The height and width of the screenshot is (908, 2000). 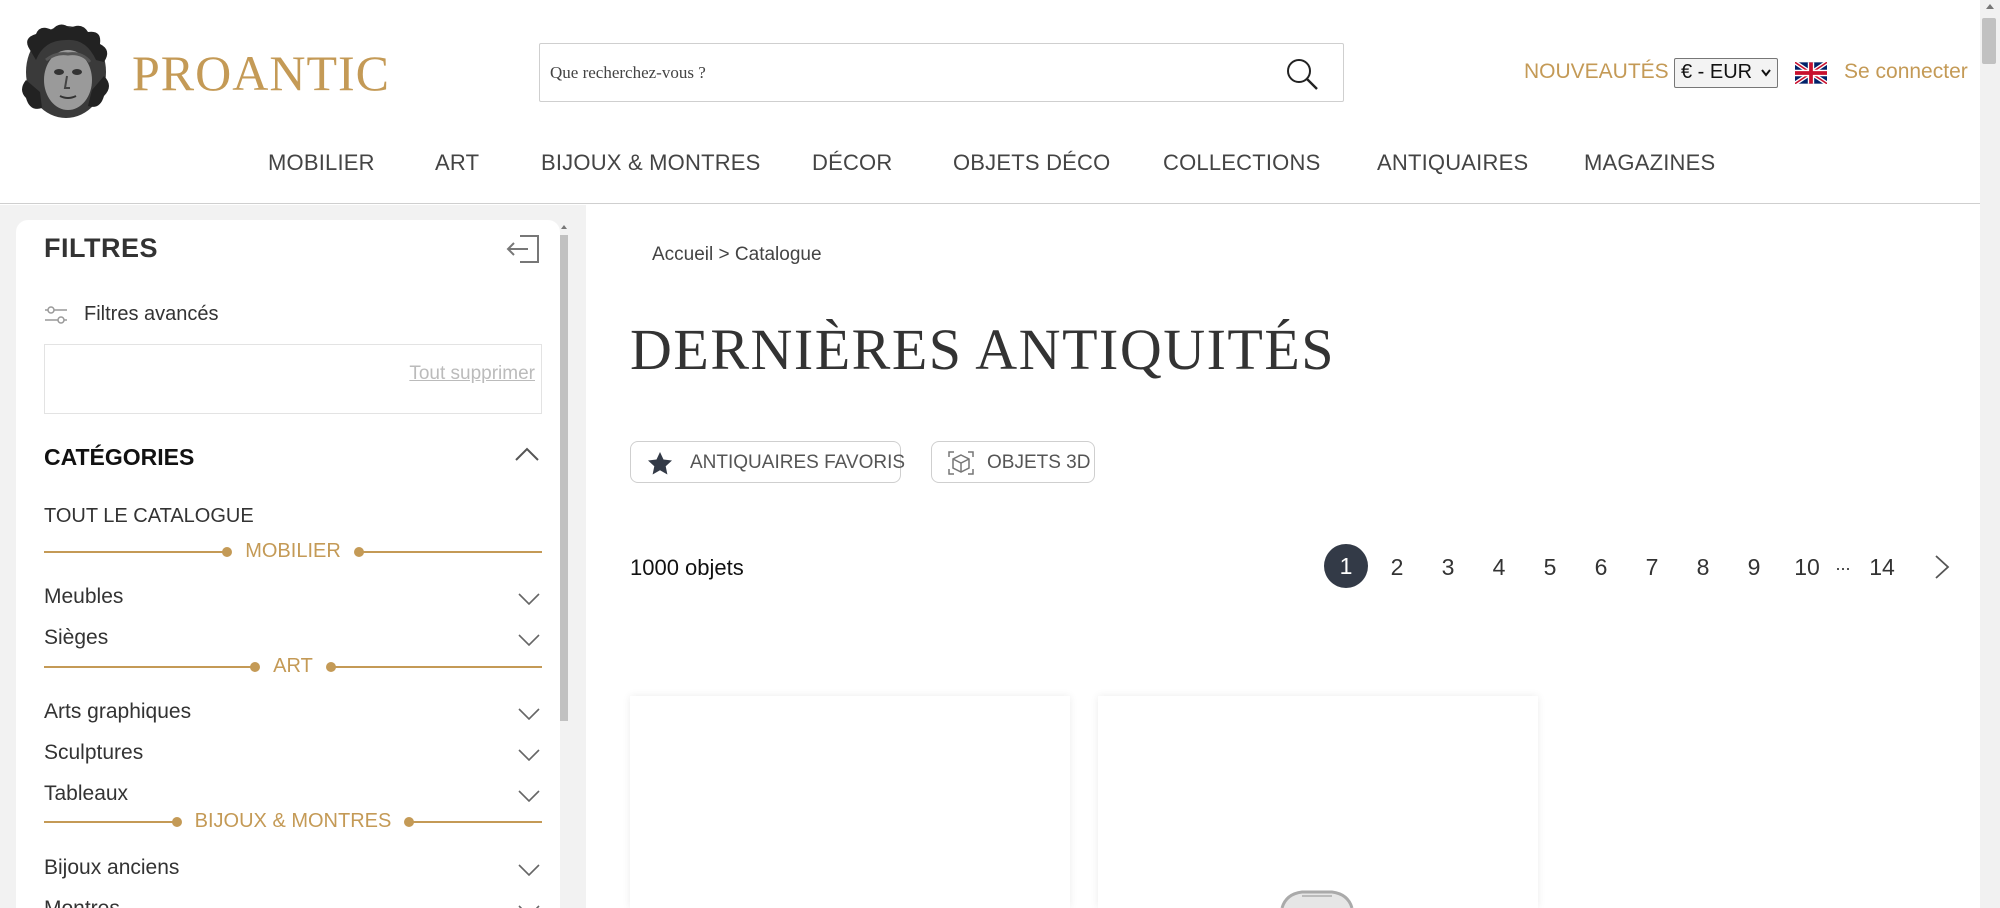 What do you see at coordinates (1452, 163) in the screenshot?
I see `nav-item-antiquaires: ANTIQUAIRES` at bounding box center [1452, 163].